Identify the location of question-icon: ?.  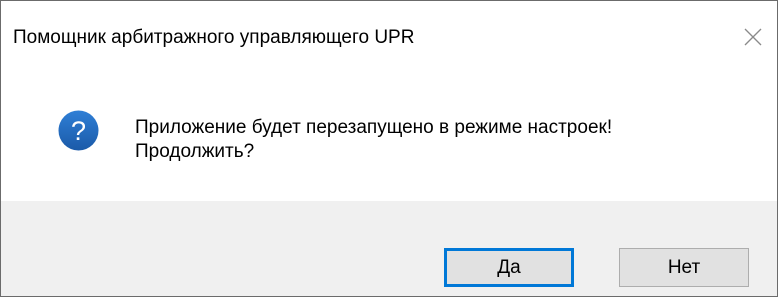
(78, 130).